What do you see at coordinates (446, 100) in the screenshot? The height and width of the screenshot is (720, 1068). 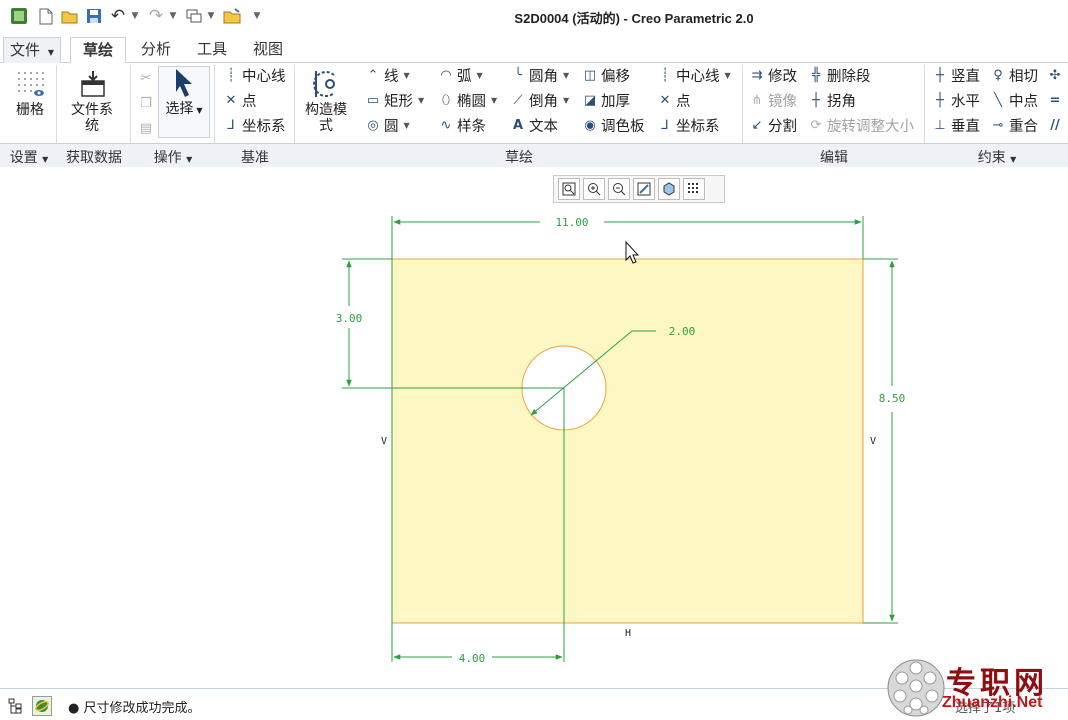 I see `ellipse-icon: ⬯` at bounding box center [446, 100].